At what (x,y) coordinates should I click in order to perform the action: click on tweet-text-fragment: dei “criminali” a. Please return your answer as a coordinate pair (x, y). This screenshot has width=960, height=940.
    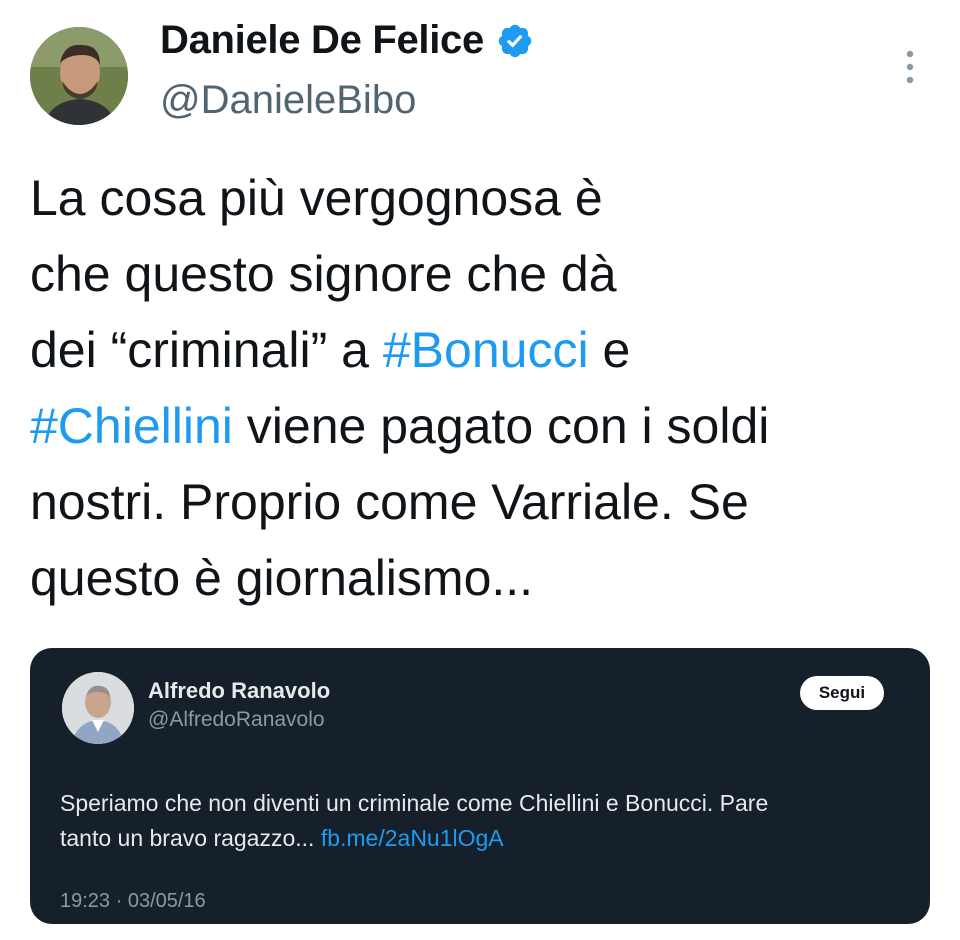
    Looking at the image, I should click on (206, 350).